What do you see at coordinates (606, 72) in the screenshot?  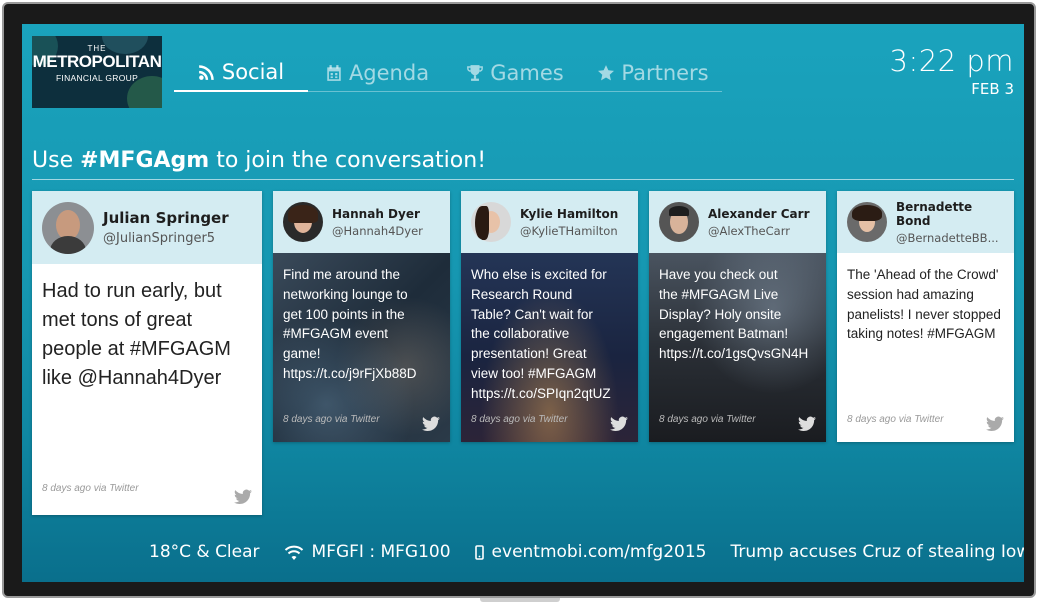 I see `star-icon` at bounding box center [606, 72].